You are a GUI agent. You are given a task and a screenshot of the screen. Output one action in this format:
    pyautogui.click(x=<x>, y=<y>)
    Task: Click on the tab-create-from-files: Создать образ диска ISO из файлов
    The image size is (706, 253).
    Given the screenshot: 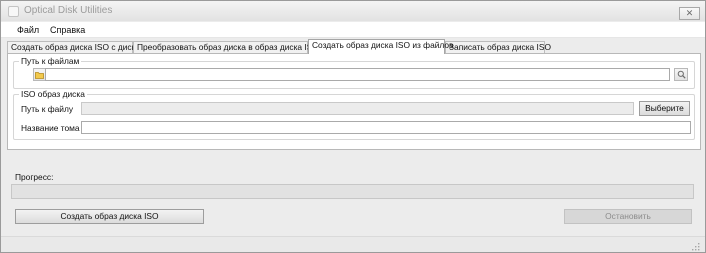 What is the action you would take?
    pyautogui.click(x=381, y=46)
    